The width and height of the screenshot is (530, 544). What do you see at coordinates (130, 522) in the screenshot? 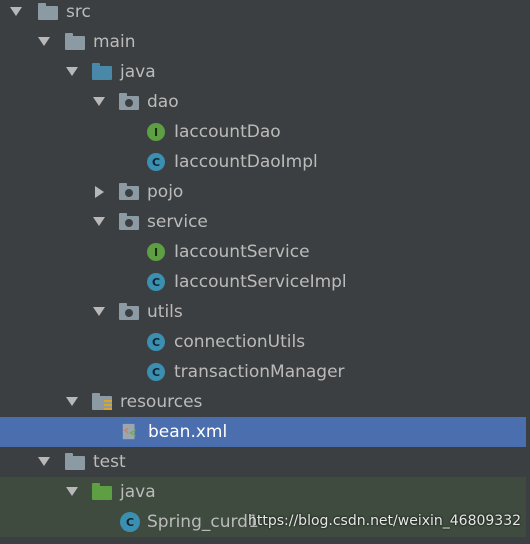
I see `spring-class-icon: C` at bounding box center [130, 522].